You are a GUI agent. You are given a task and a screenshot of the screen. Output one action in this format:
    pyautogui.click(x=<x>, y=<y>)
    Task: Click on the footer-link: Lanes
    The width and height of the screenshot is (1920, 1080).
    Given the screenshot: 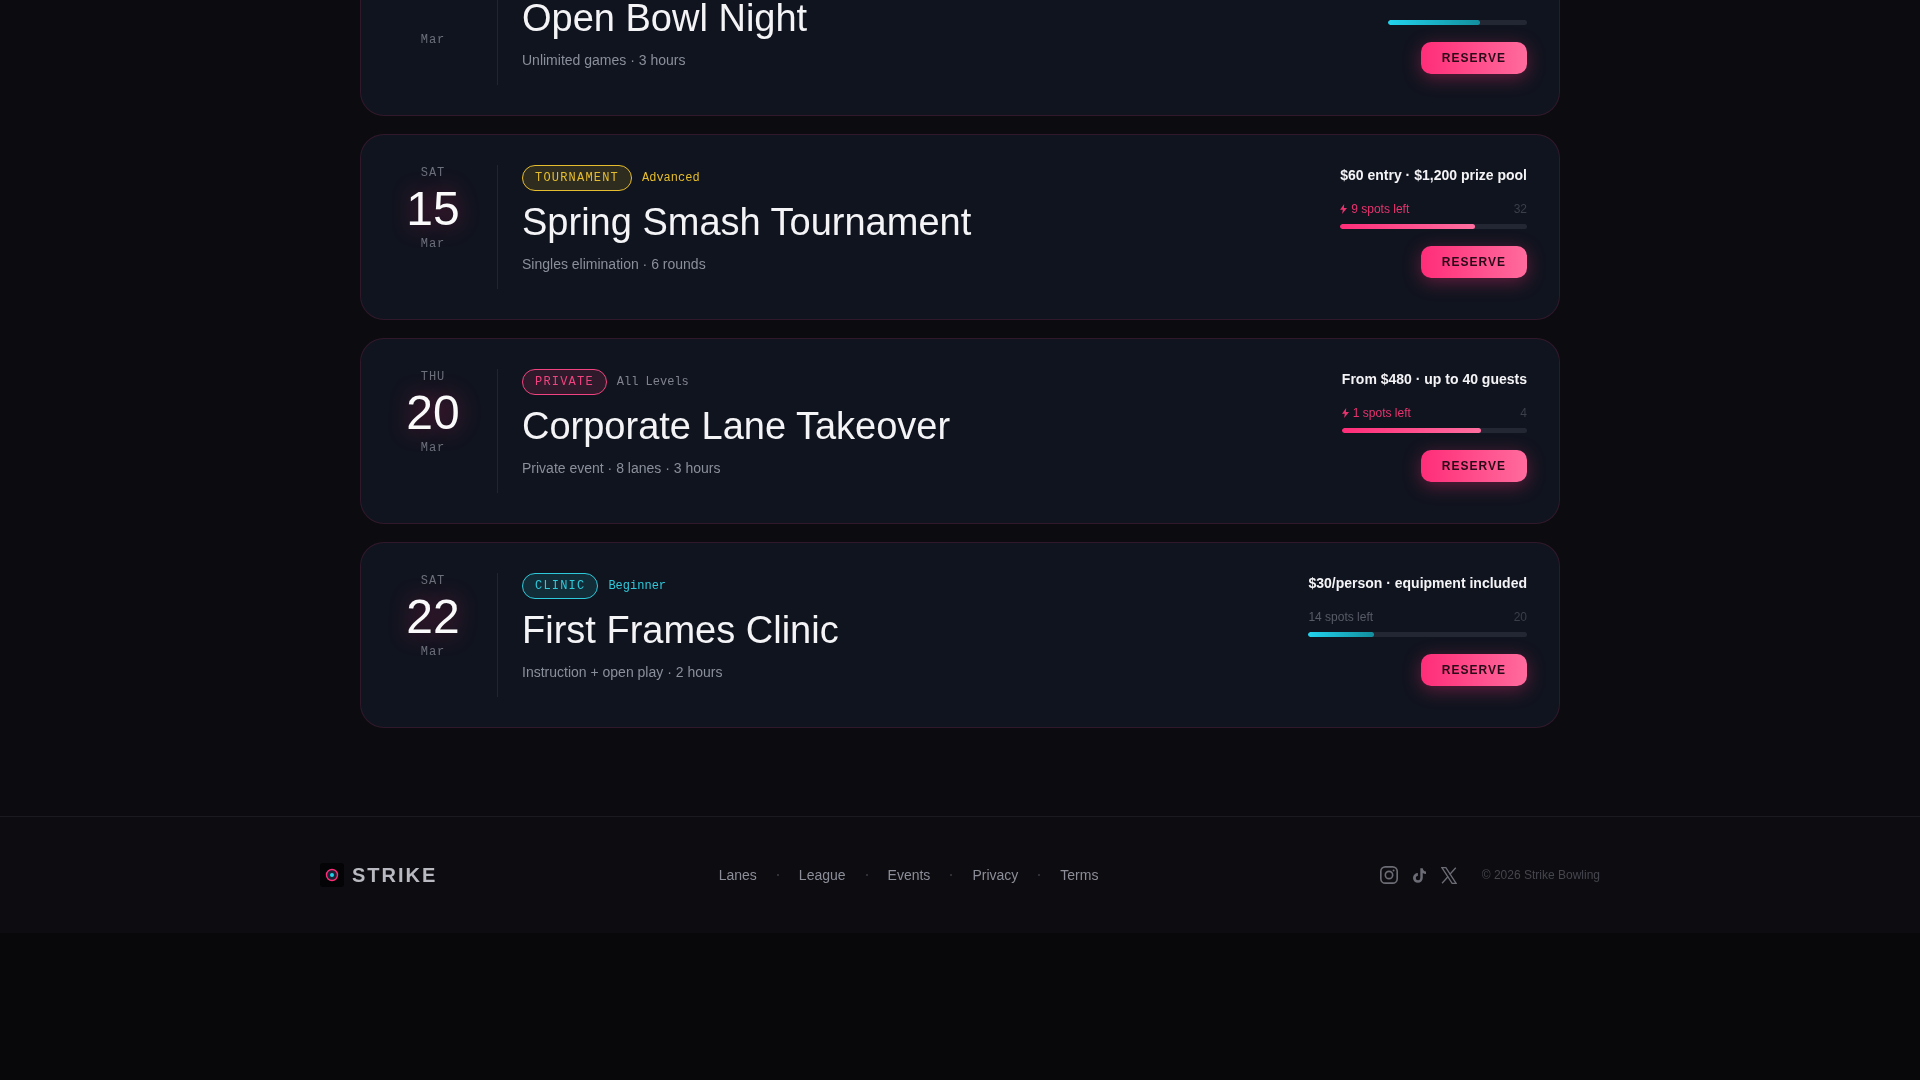 What is the action you would take?
    pyautogui.click(x=737, y=875)
    